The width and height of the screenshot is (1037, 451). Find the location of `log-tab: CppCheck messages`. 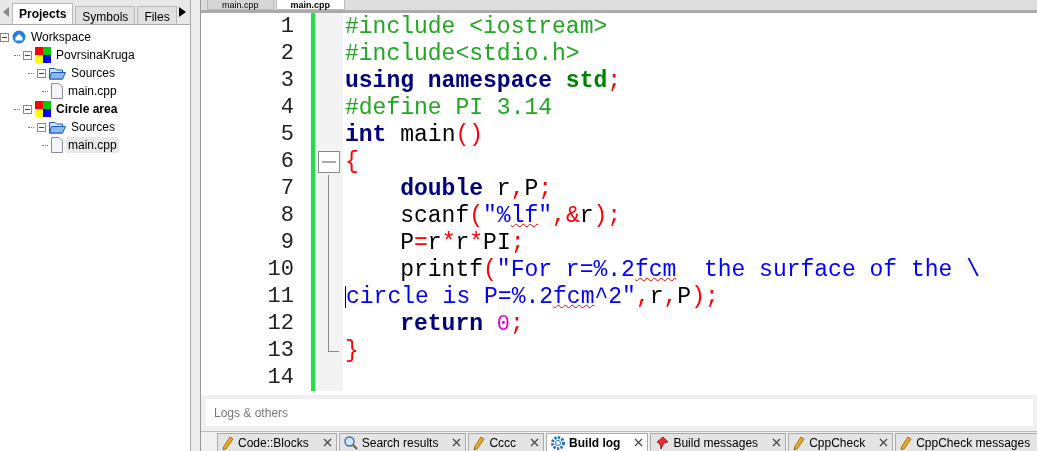

log-tab: CppCheck messages is located at coordinates (966, 442).